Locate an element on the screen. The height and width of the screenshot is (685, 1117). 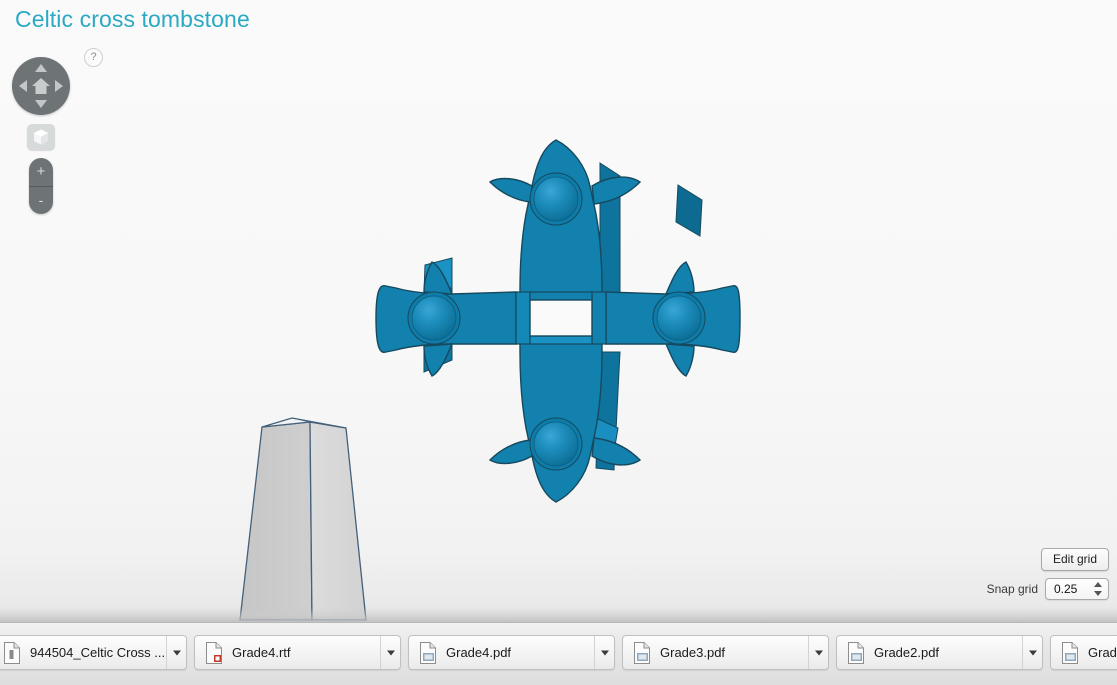
cross-boss-bottom is located at coordinates (556, 444).